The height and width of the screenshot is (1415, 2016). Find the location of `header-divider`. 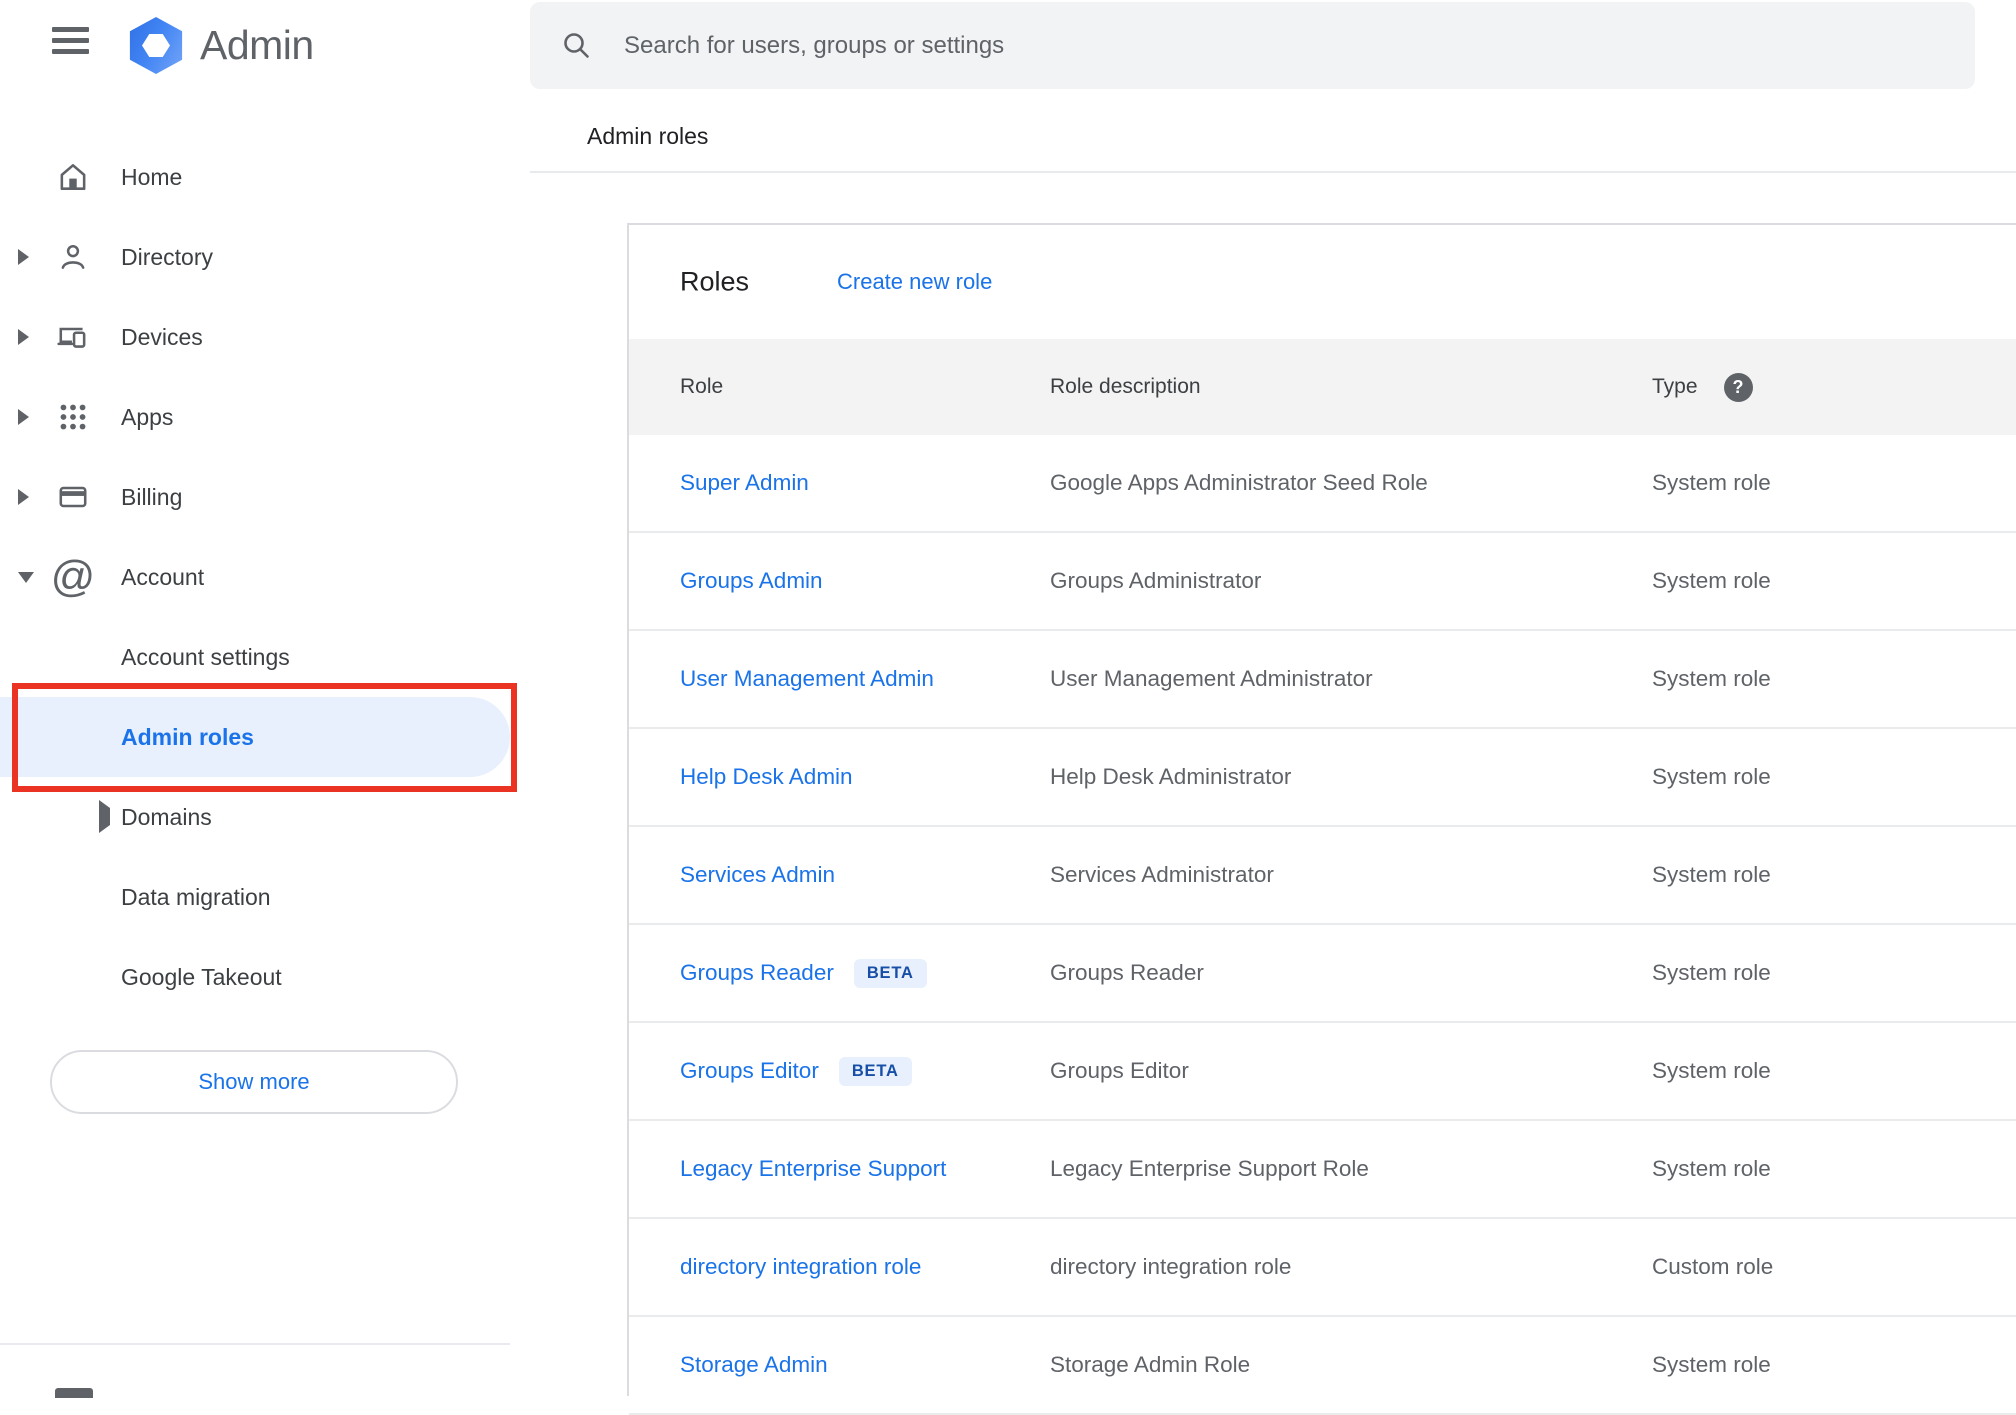

header-divider is located at coordinates (1273, 172).